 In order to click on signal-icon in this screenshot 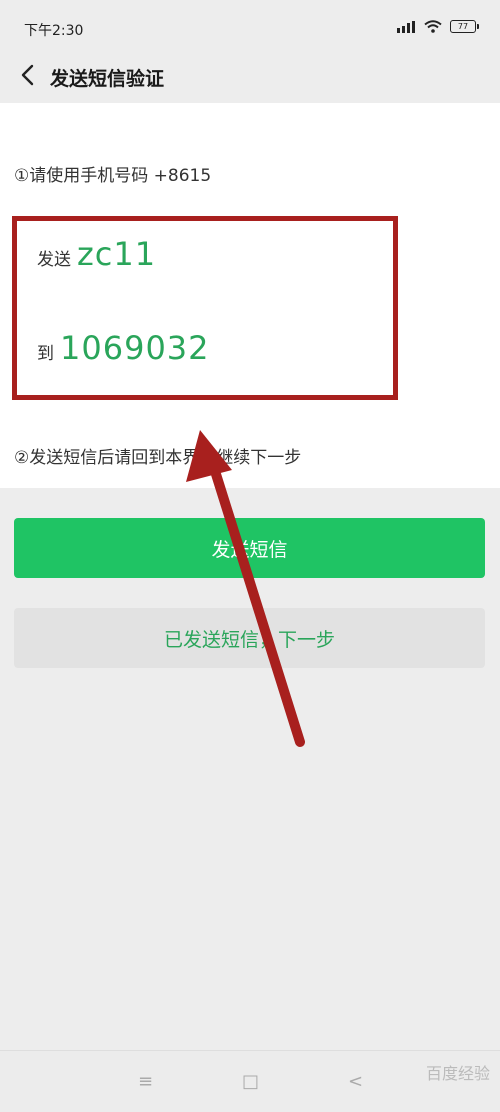, I will do `click(406, 26)`.